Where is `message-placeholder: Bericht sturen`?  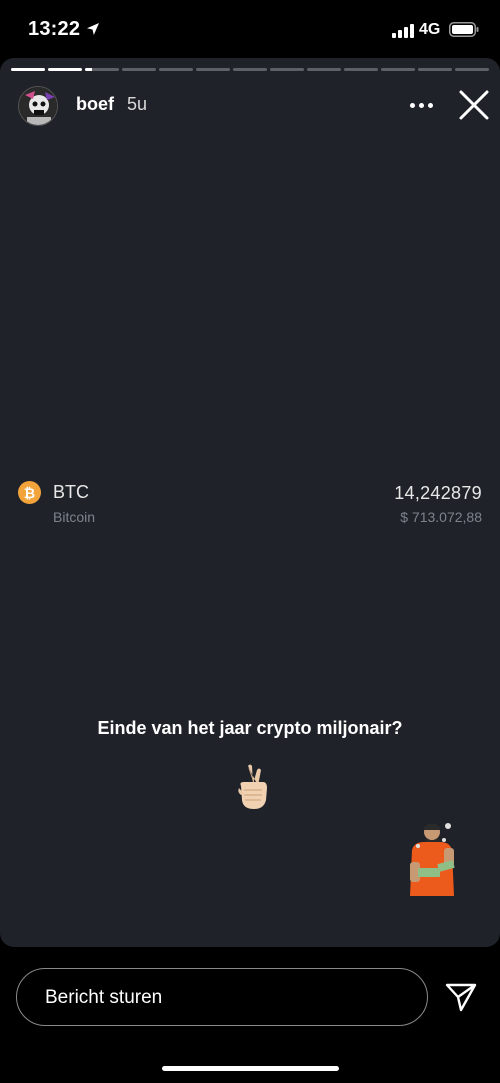 message-placeholder: Bericht sturen is located at coordinates (104, 997).